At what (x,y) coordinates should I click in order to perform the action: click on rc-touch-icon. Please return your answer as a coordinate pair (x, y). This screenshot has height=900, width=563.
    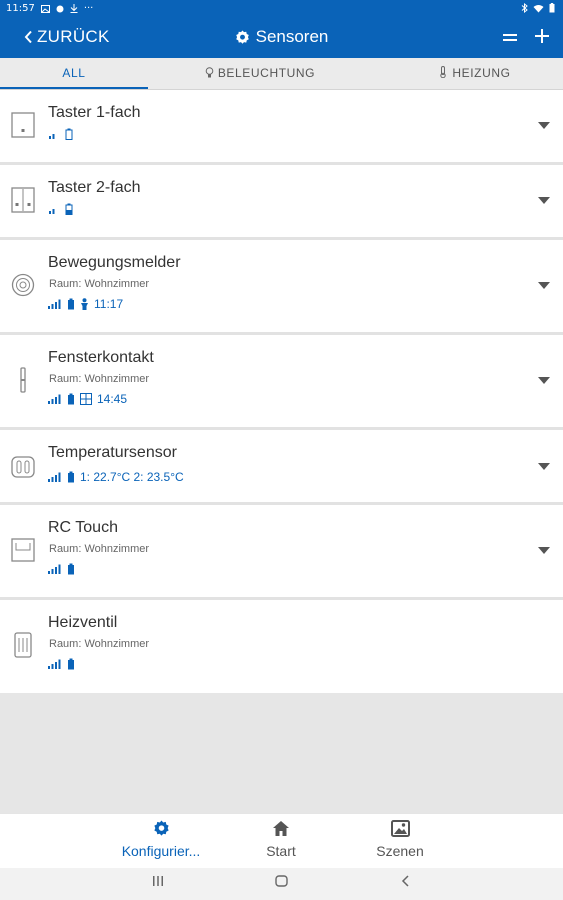
    Looking at the image, I should click on (23, 550).